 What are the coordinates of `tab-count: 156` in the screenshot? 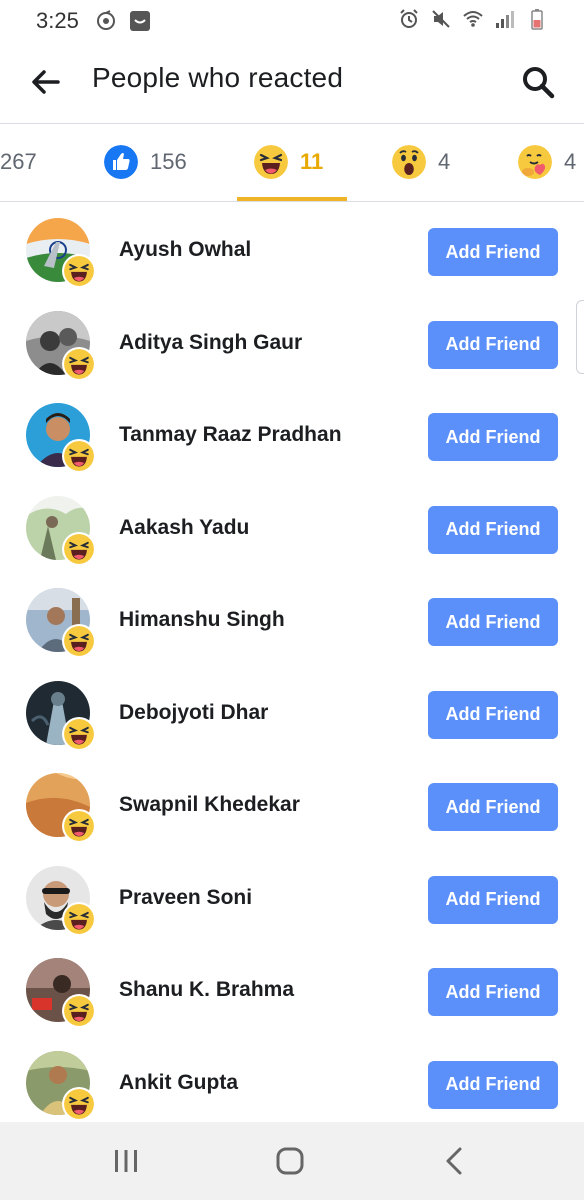 It's located at (168, 161).